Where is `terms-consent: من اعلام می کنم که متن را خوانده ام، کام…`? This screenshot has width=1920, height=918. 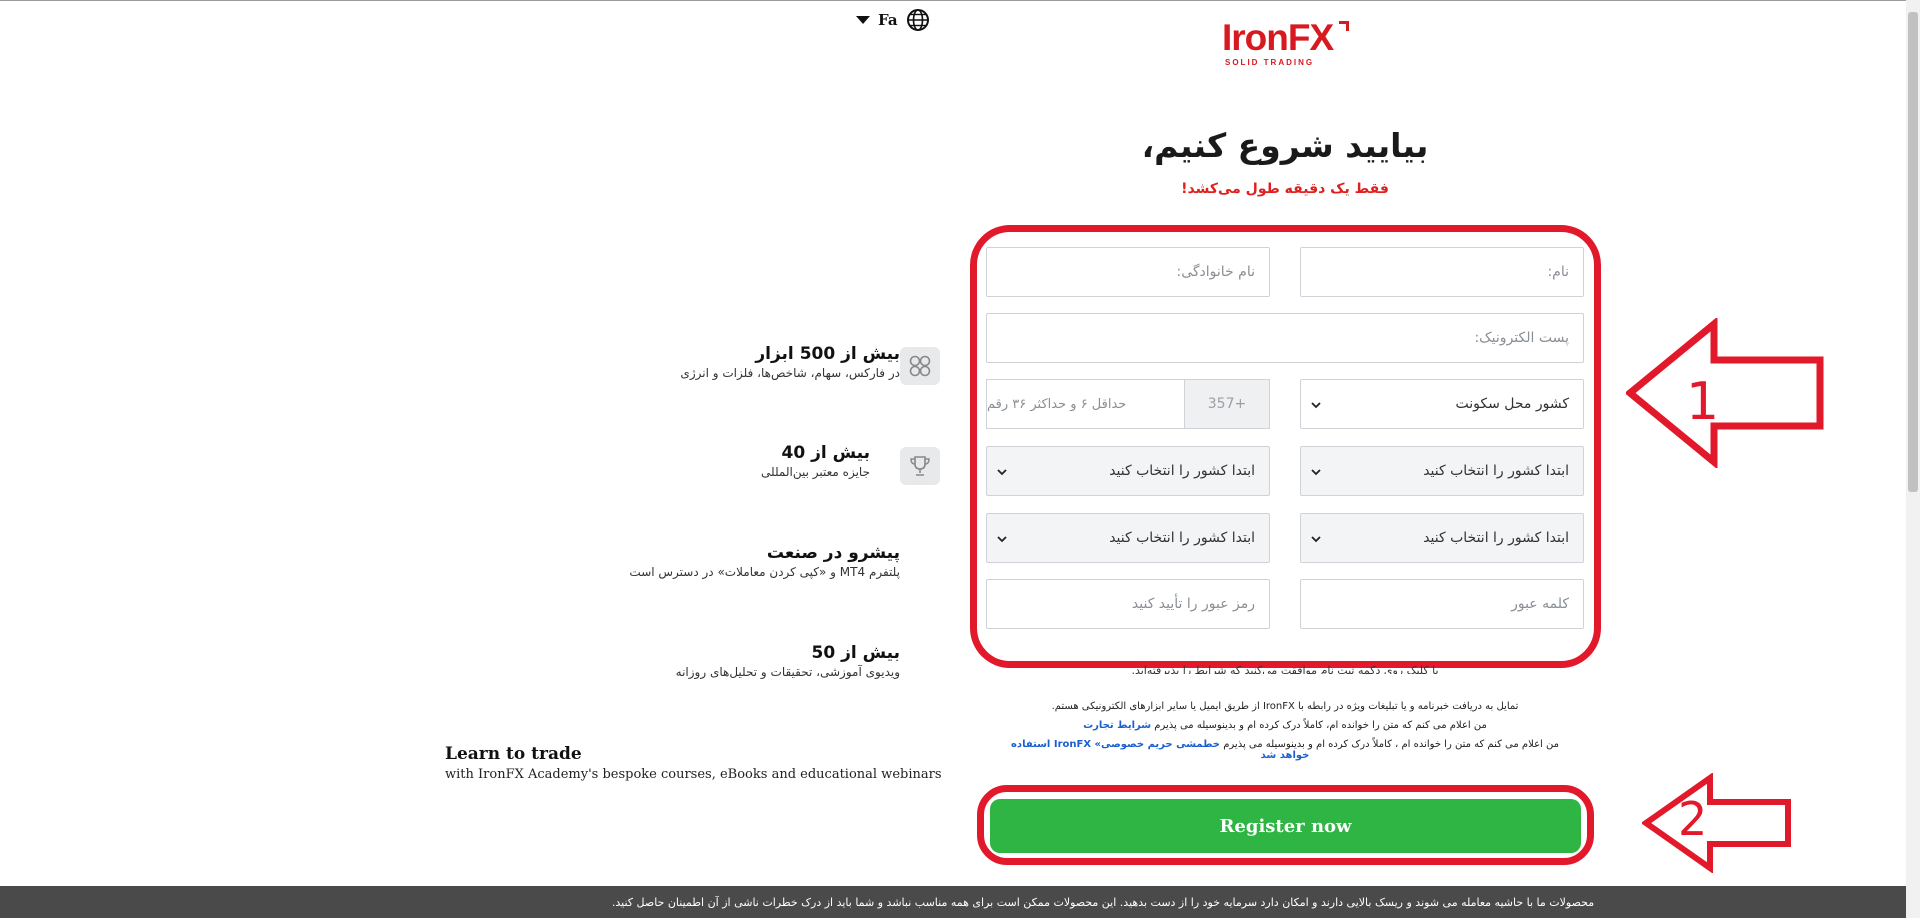 terms-consent: من اعلام می کنم که متن را خوانده ام، کام… is located at coordinates (1285, 725).